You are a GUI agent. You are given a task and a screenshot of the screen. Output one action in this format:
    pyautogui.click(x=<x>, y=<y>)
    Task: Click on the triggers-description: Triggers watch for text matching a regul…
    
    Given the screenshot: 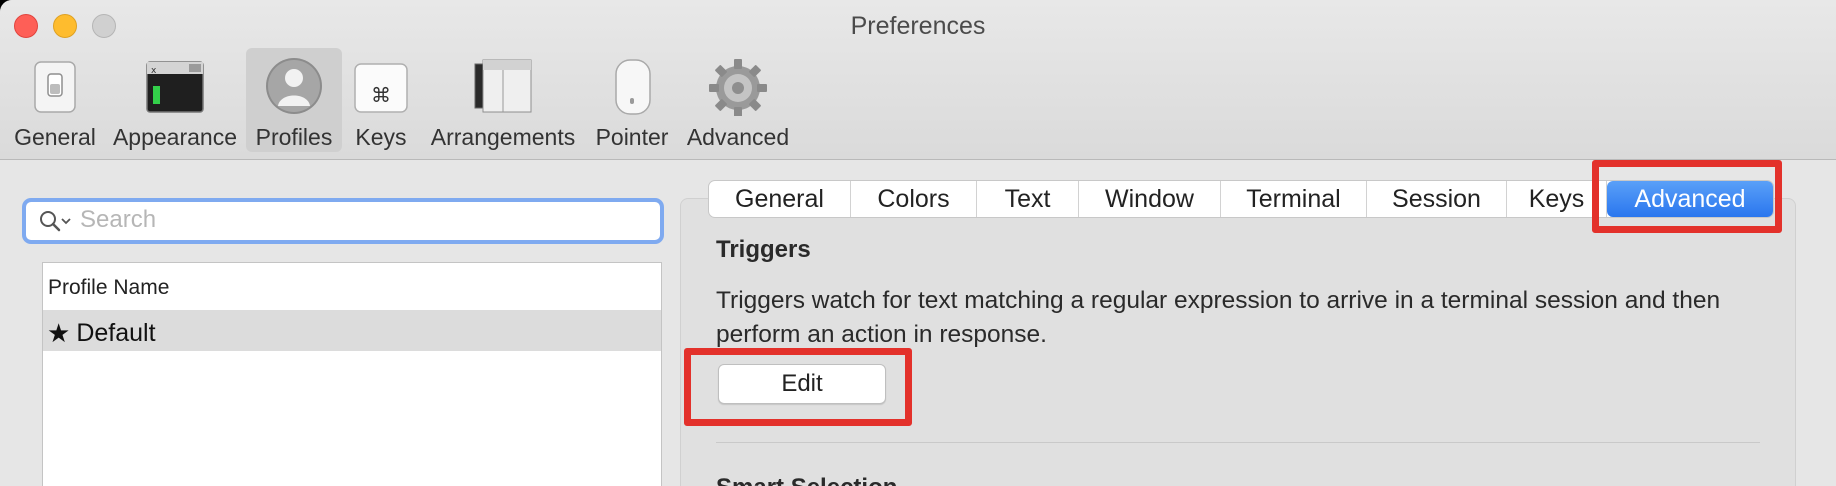 What is the action you would take?
    pyautogui.click(x=1218, y=317)
    